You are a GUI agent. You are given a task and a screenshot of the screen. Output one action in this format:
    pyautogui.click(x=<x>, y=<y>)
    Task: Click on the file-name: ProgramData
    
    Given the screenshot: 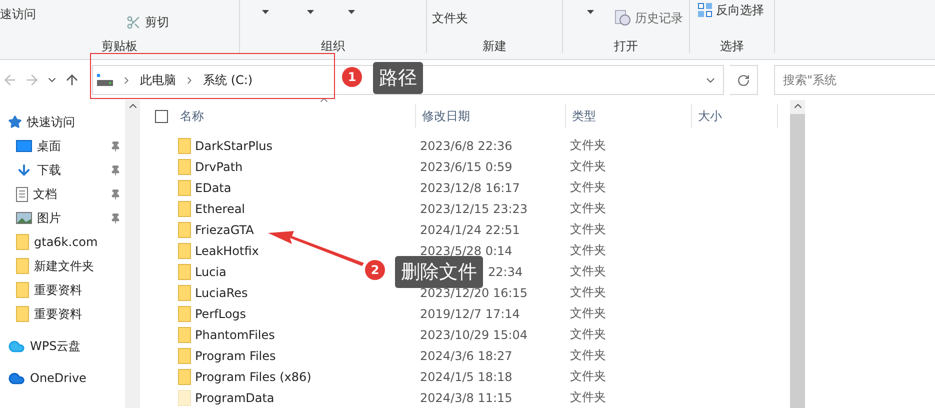 What is the action you would take?
    pyautogui.click(x=234, y=397)
    